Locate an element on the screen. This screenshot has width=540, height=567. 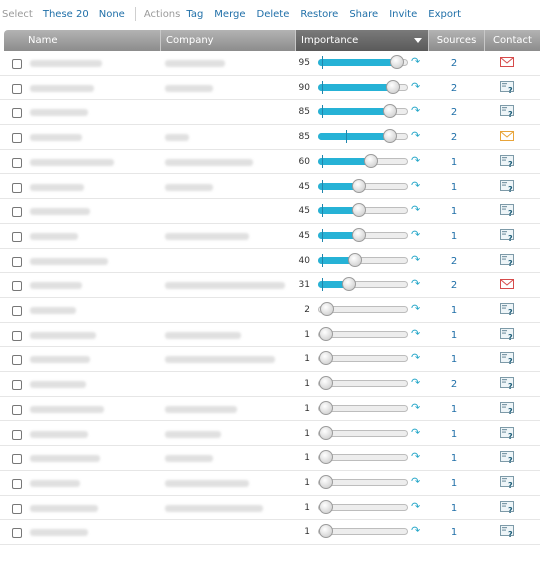
sources-column-header: Sources is located at coordinates (456, 40).